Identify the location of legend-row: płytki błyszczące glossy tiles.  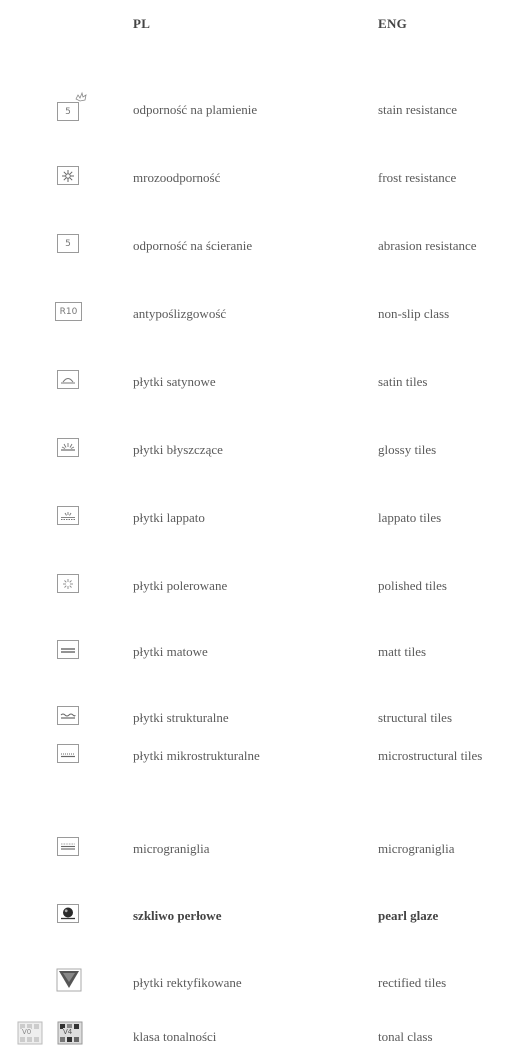
(254, 449).